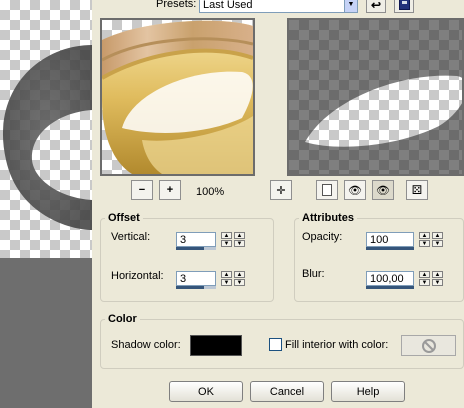  I want to click on opacity-input: 100, so click(390, 239).